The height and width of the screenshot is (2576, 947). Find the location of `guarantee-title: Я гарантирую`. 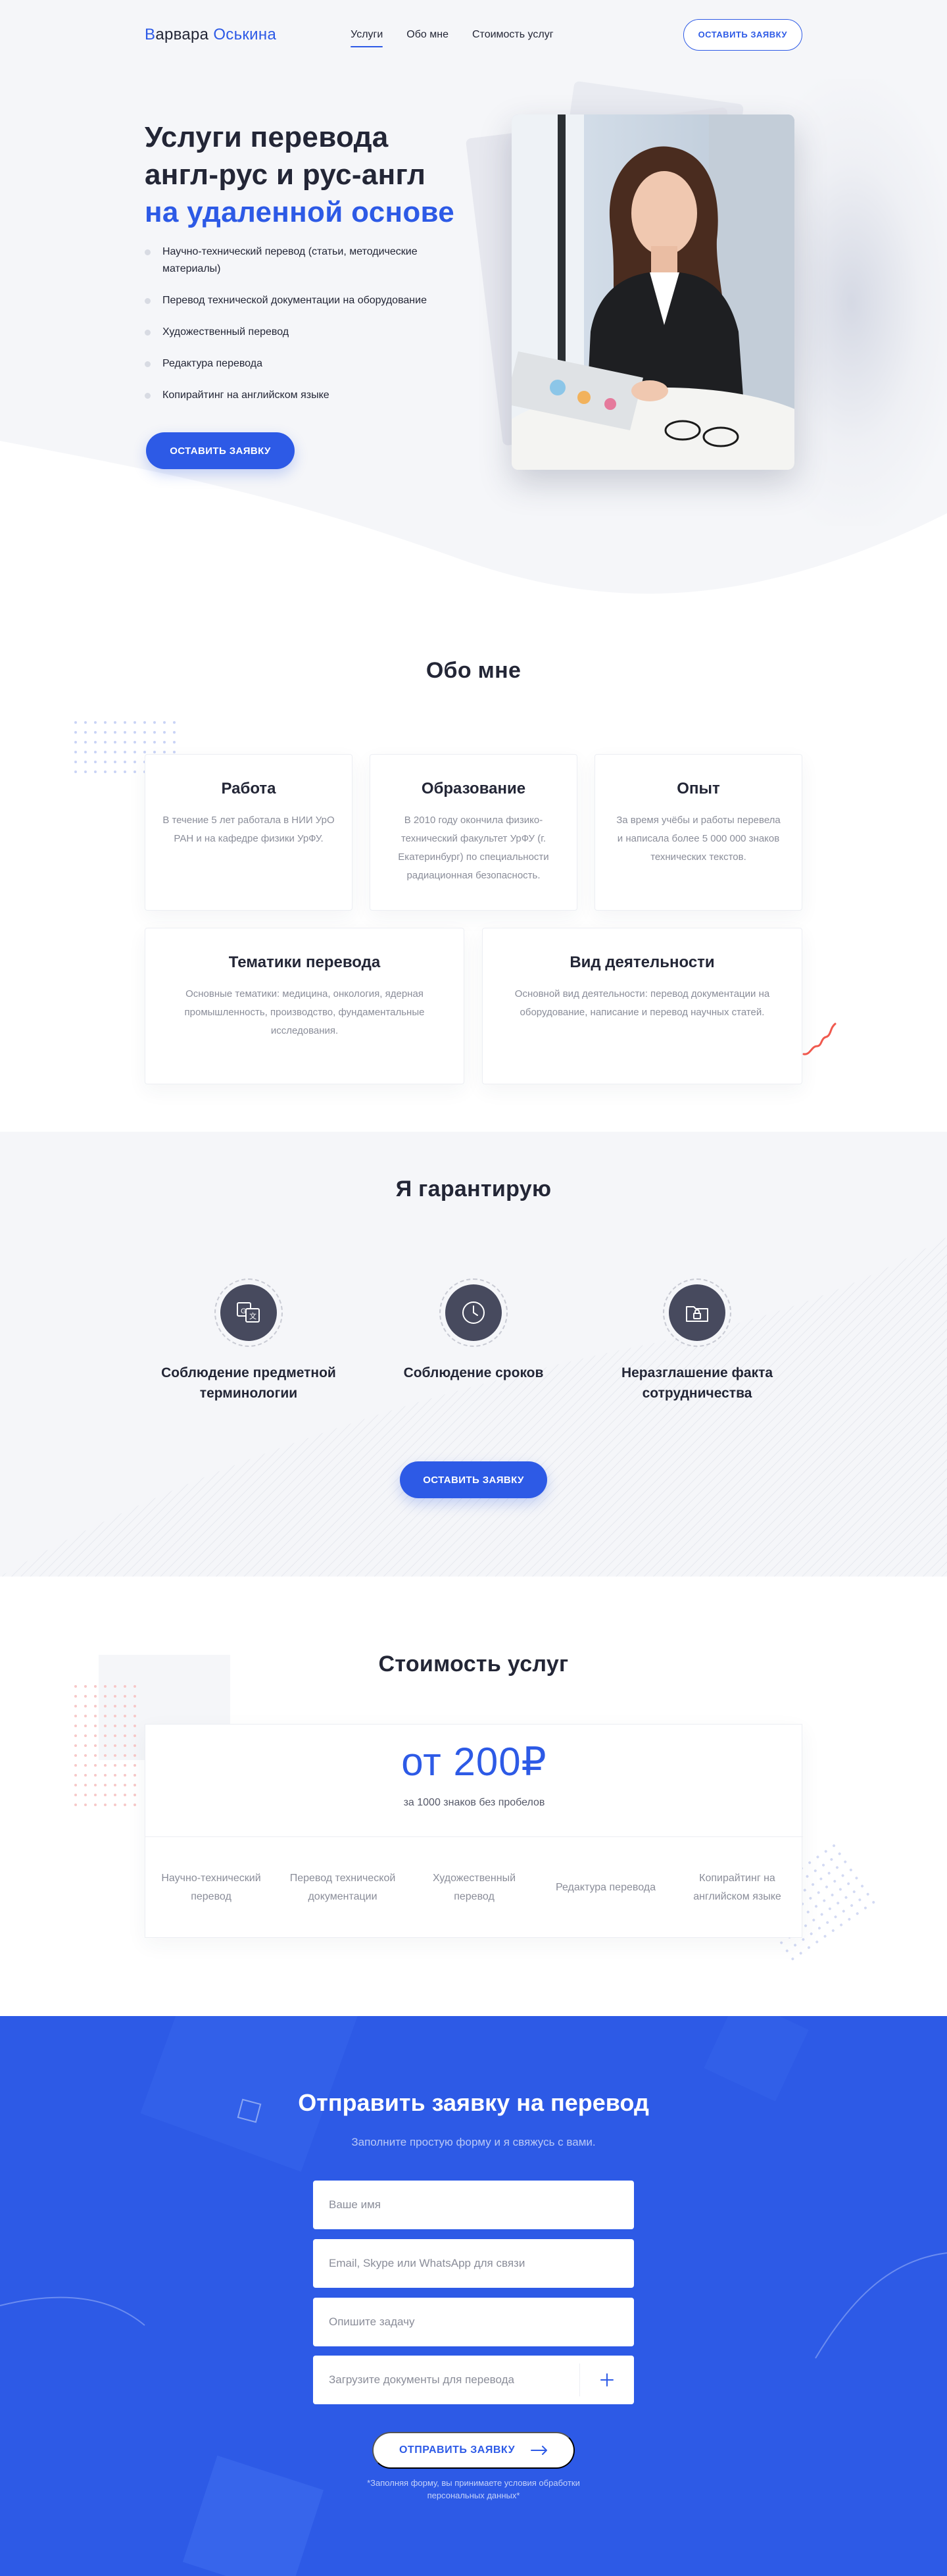

guarantee-title: Я гарантирую is located at coordinates (473, 1188).